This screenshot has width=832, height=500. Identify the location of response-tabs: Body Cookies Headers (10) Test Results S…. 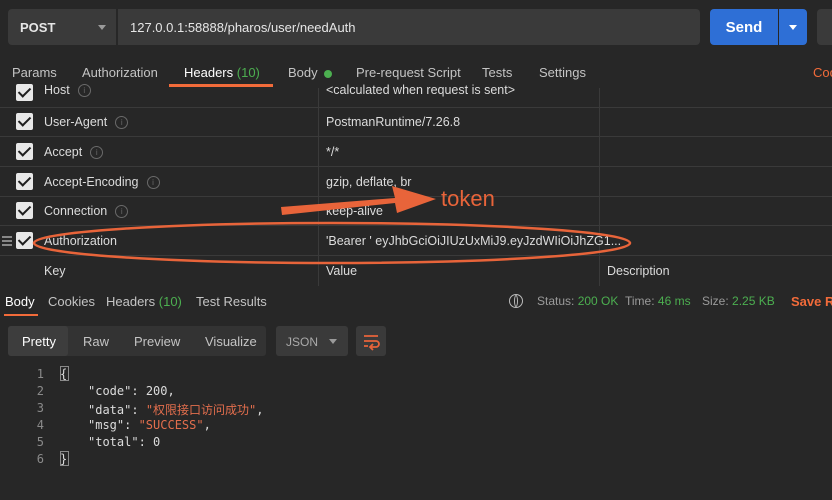
(416, 303).